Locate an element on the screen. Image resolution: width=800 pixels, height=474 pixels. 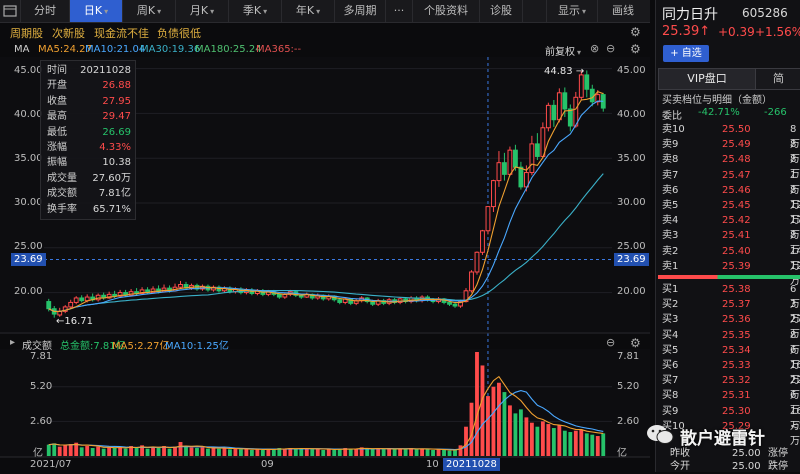
tab-stock-profile: 个股资料 is located at coordinates (446, 11).